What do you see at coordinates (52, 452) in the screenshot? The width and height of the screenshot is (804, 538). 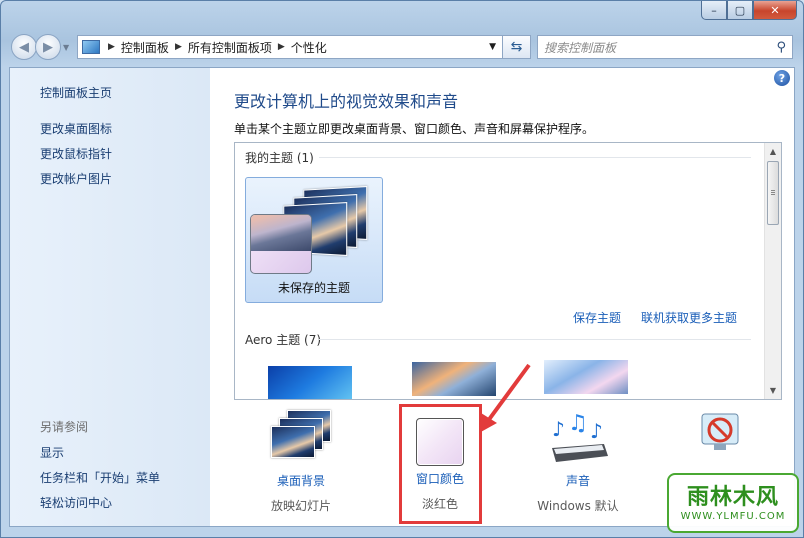 I see `see-also-display: 显示` at bounding box center [52, 452].